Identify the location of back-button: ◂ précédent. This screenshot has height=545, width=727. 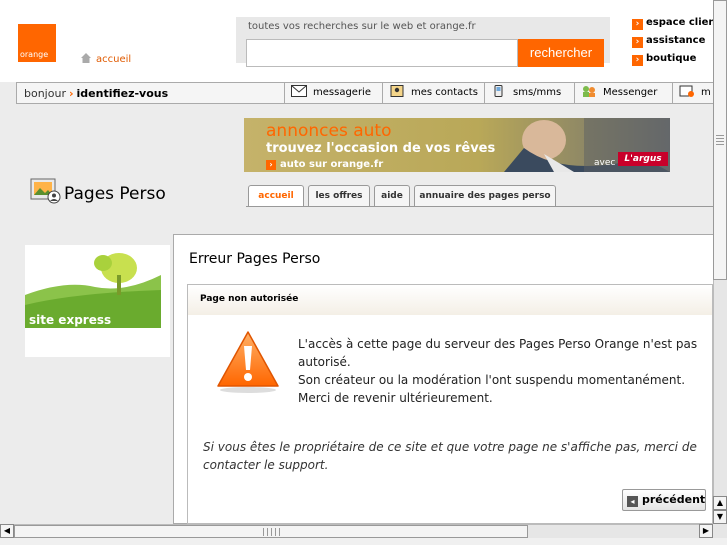
(664, 500).